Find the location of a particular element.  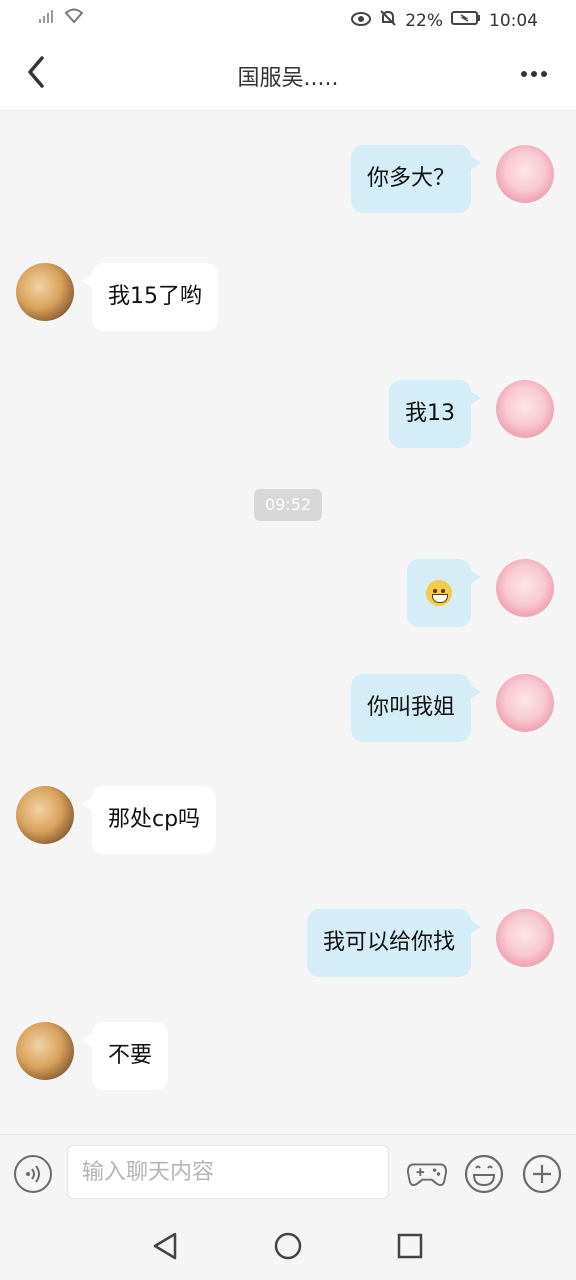

message-bubble: 不要 is located at coordinates (125, 1056).